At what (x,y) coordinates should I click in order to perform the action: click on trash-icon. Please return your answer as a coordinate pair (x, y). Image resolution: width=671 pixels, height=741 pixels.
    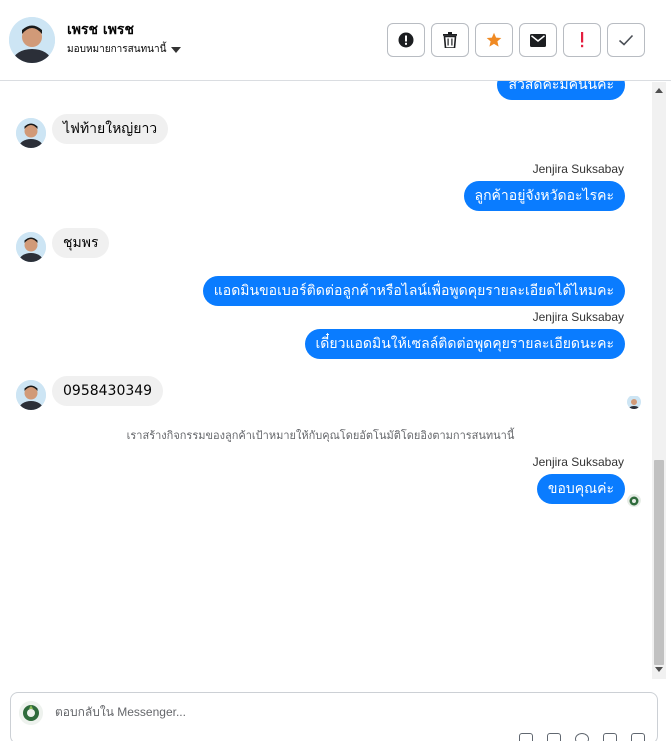
    Looking at the image, I should click on (450, 40).